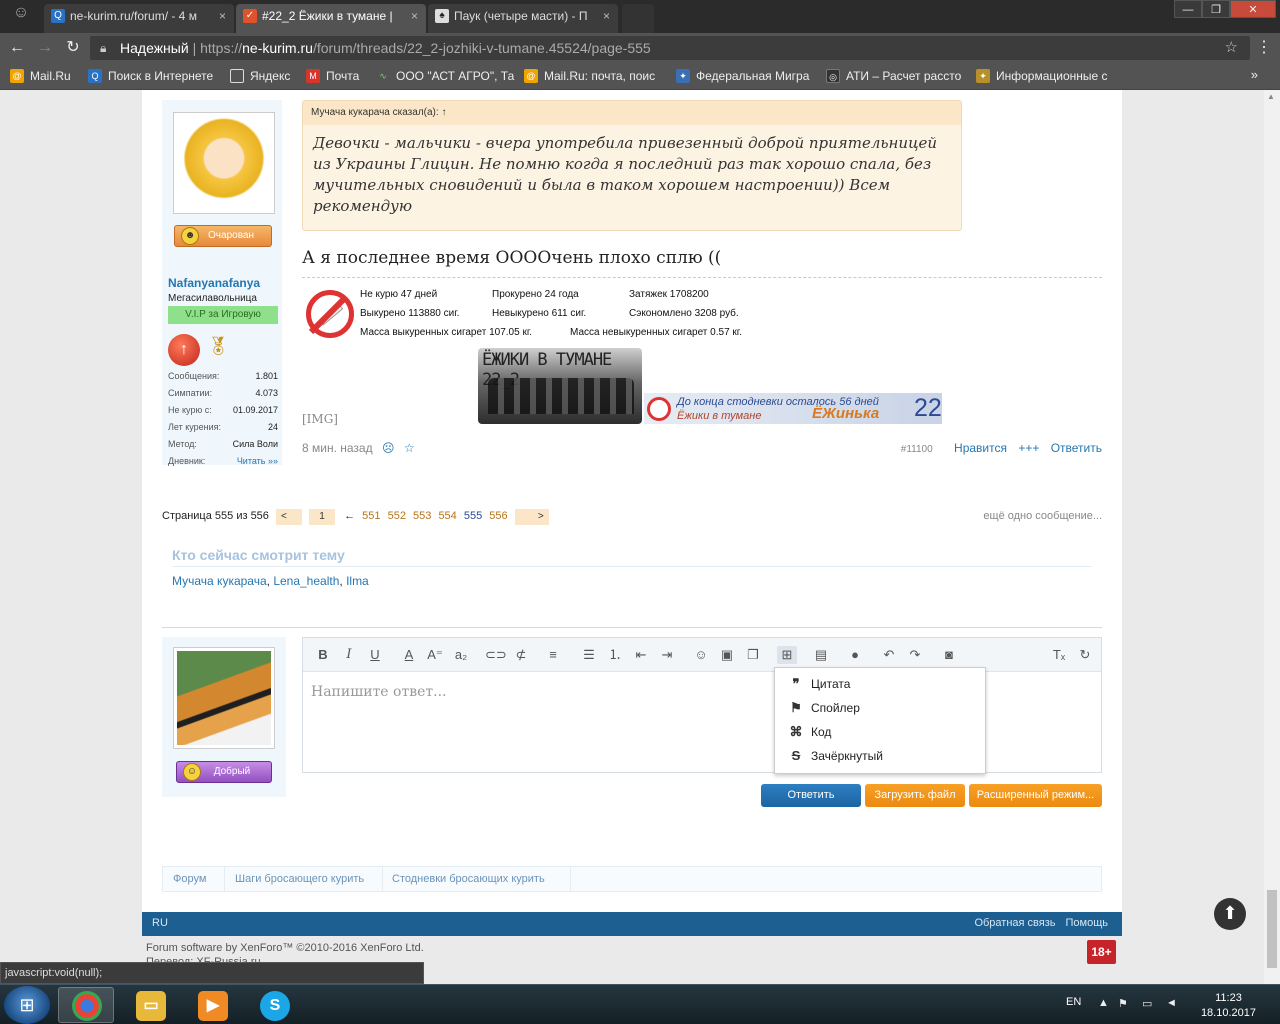  Describe the element at coordinates (257, 461) in the screenshot. I see `diary-link: Читать »»` at that location.